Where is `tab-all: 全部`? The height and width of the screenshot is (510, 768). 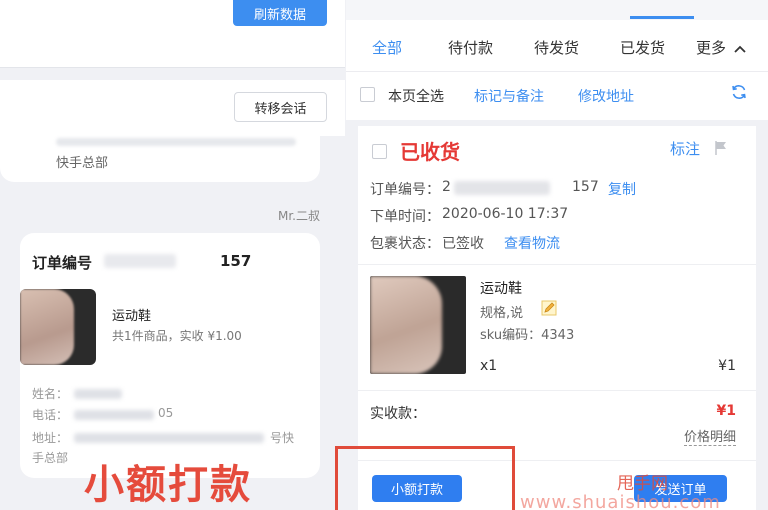
tab-all: 全部 is located at coordinates (387, 47).